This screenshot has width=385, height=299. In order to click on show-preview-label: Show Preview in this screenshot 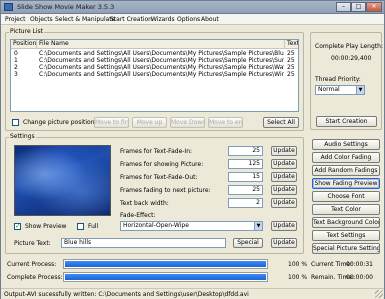, I will do `click(46, 226)`.